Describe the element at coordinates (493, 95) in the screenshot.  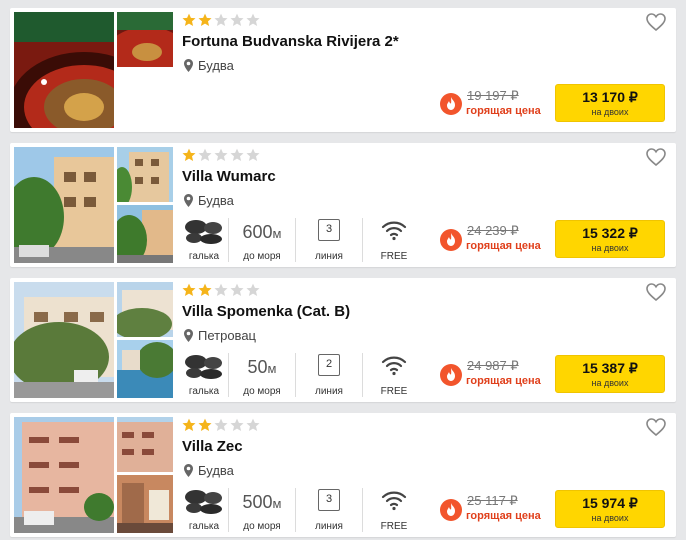
I see `old-price: 19 197 ₽` at that location.